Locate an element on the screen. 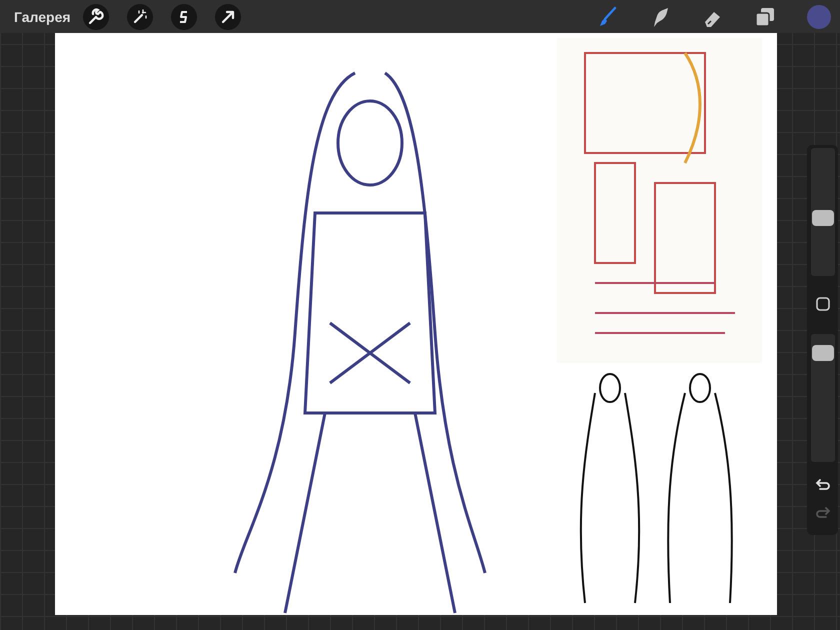 The width and height of the screenshot is (840, 630). color-swatch is located at coordinates (819, 16).